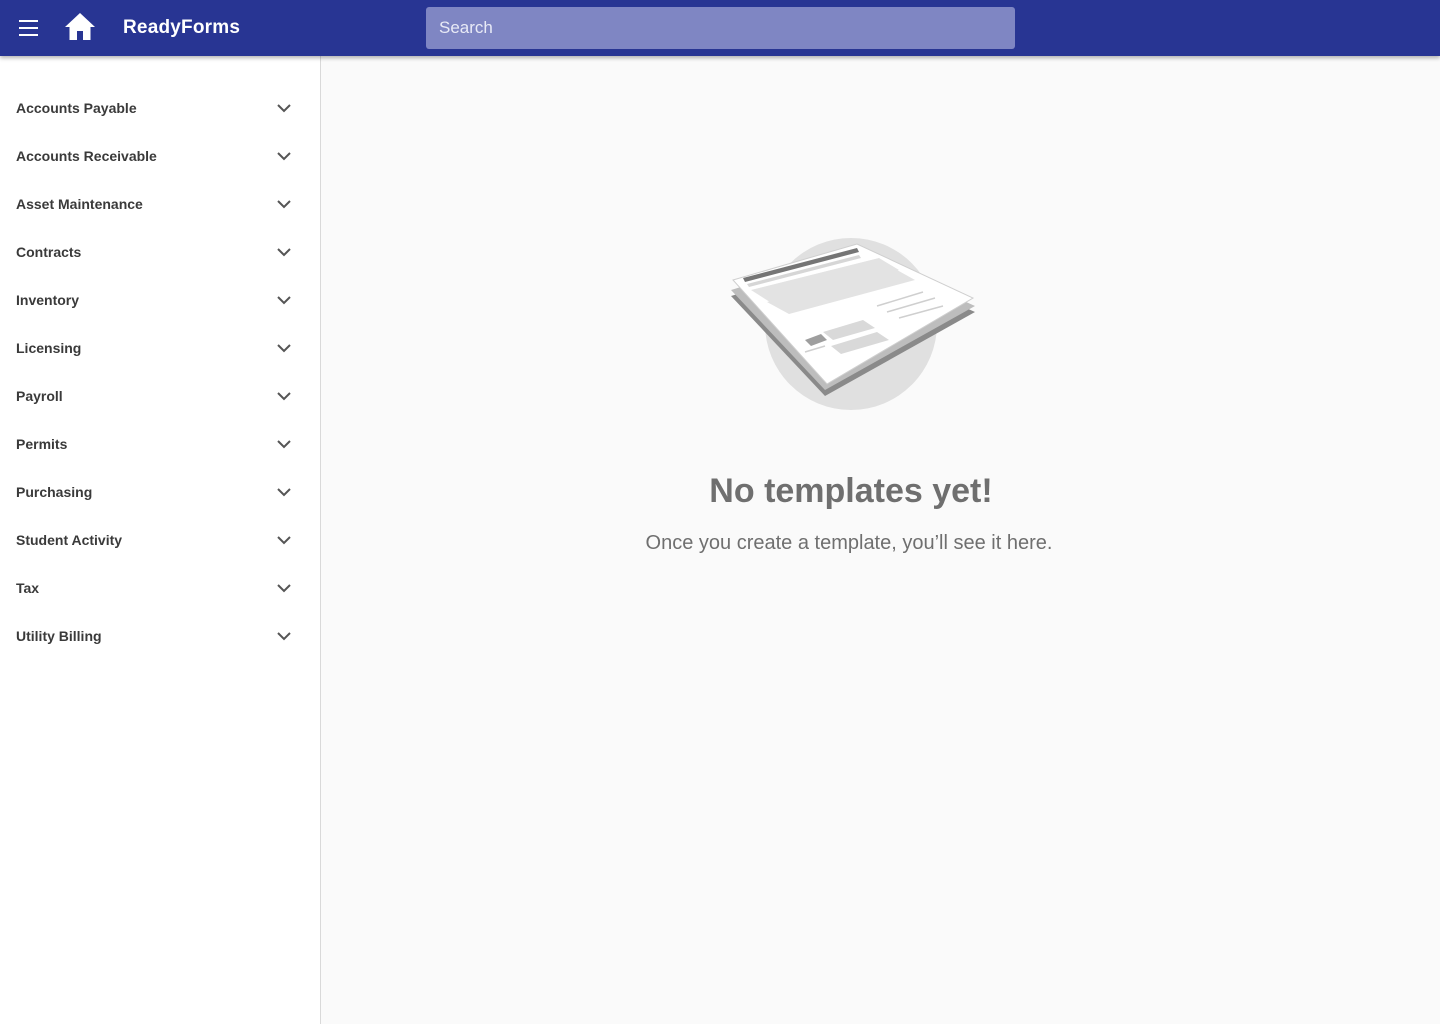 This screenshot has height=1024, width=1440. I want to click on sidebar-item-label: Licensing, so click(49, 348).